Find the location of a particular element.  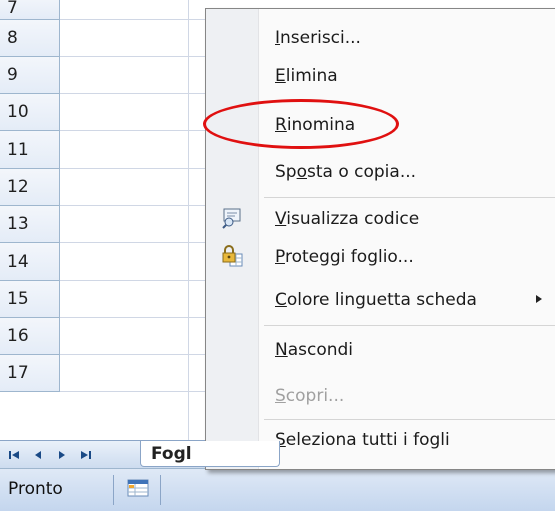

view-code-icon is located at coordinates (232, 218).